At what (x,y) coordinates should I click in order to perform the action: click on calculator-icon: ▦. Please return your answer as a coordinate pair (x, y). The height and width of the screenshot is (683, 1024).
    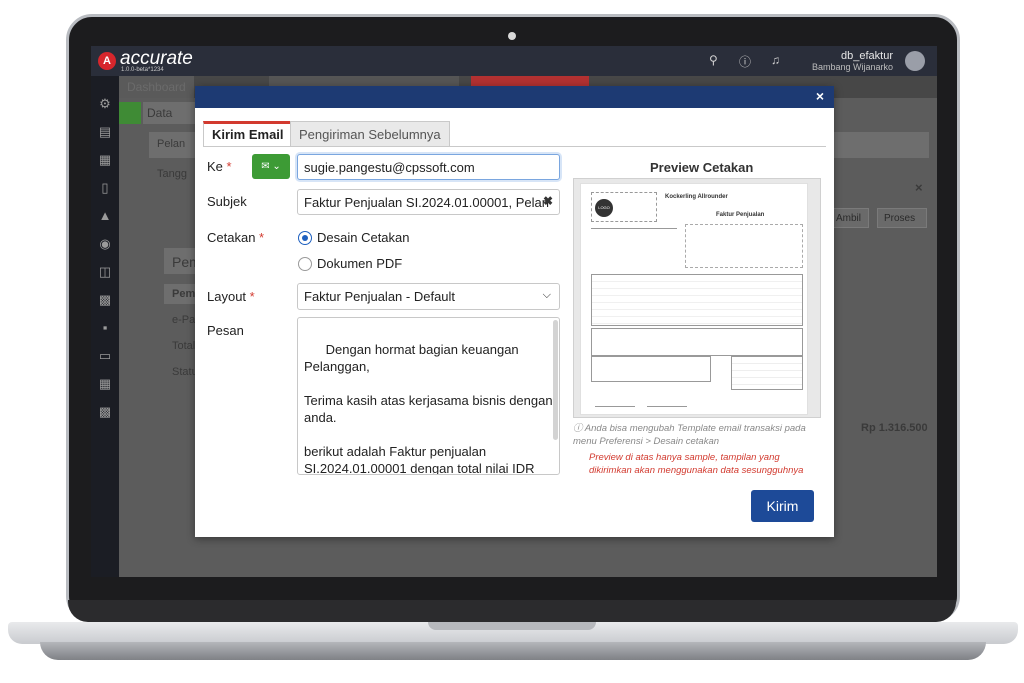
    Looking at the image, I should click on (105, 384).